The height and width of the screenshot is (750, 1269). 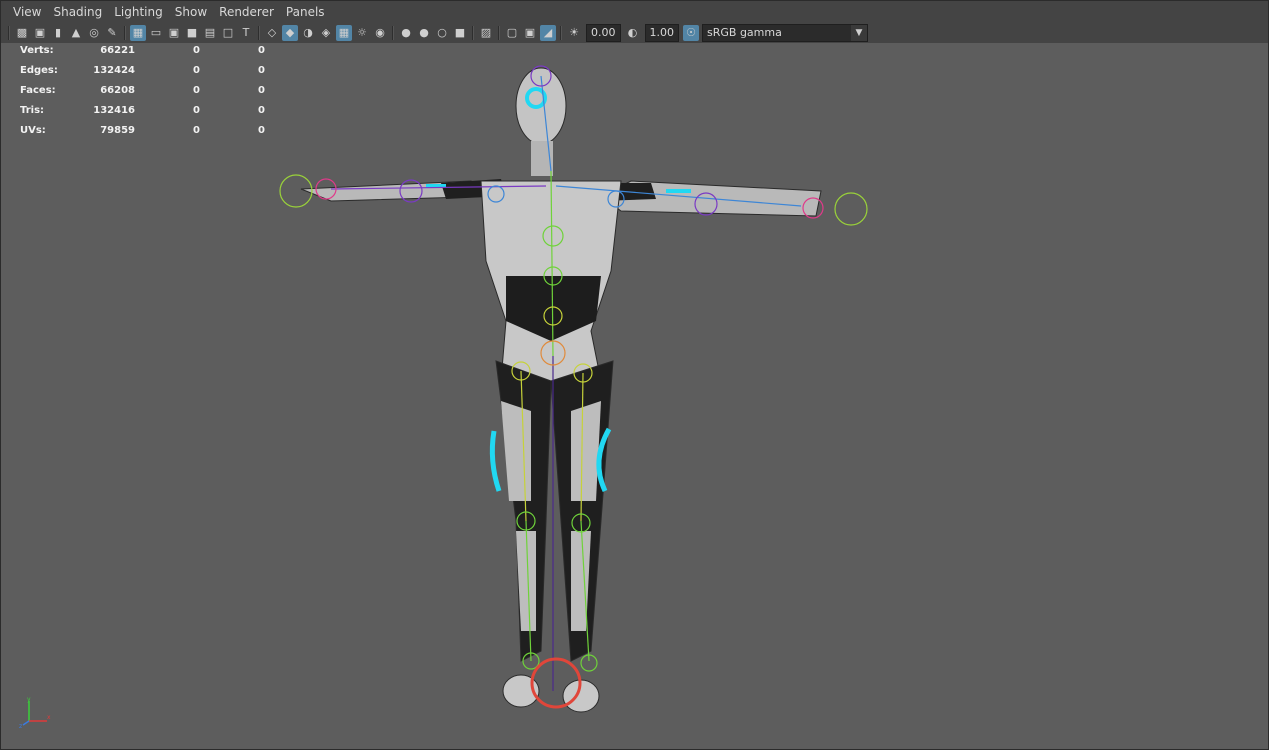 I want to click on ambient-occlusion-icon: ●, so click(x=406, y=33).